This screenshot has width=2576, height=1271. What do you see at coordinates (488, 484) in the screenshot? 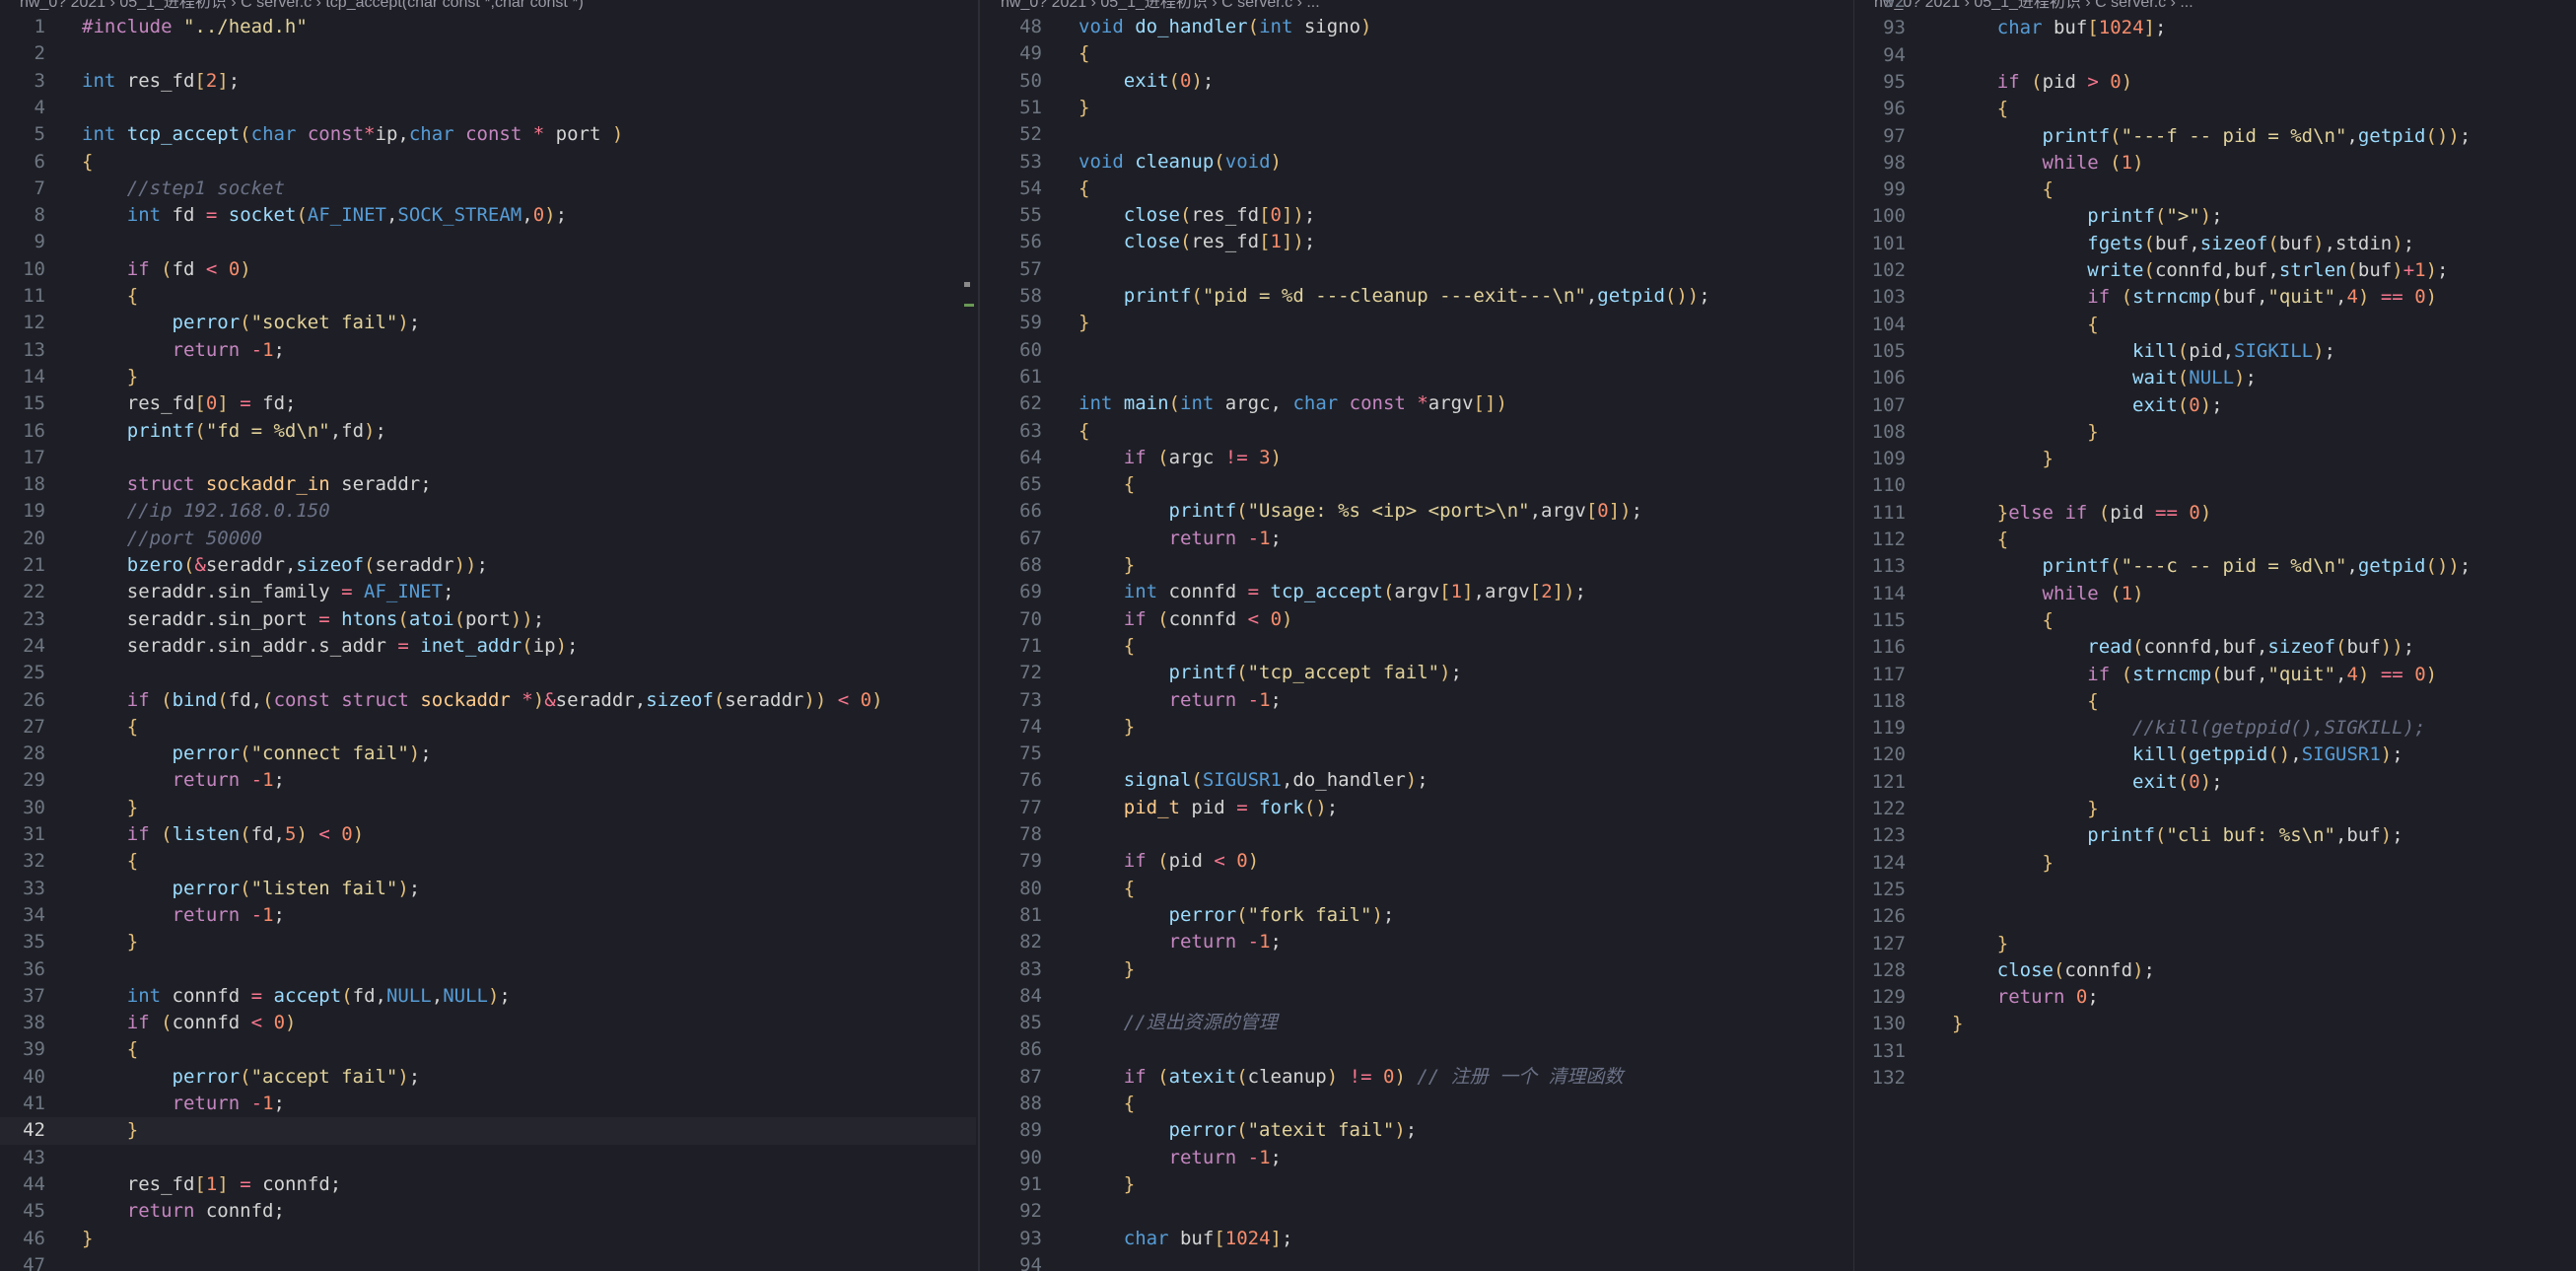
I see `code-line: 18 struct sockaddr_in seraddr;` at bounding box center [488, 484].